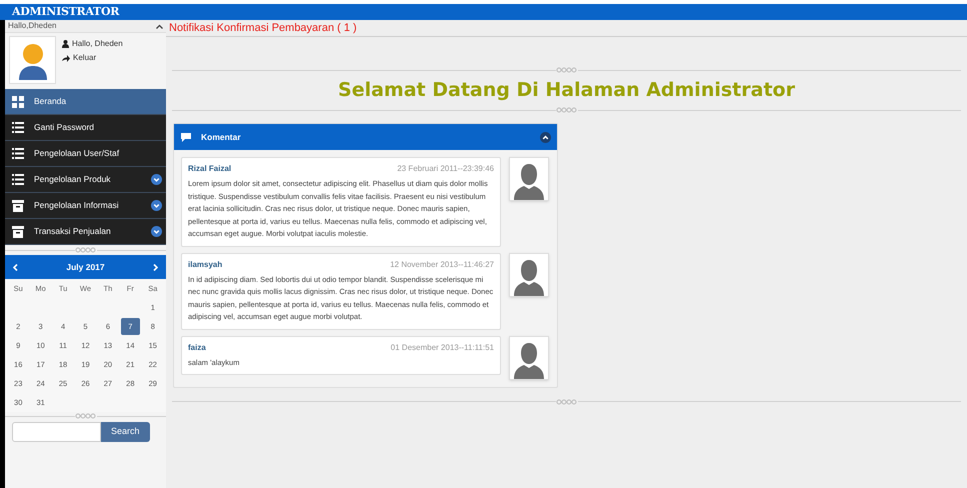  What do you see at coordinates (85, 180) in the screenshot?
I see `menu-item: Pengelolaan Produk` at bounding box center [85, 180].